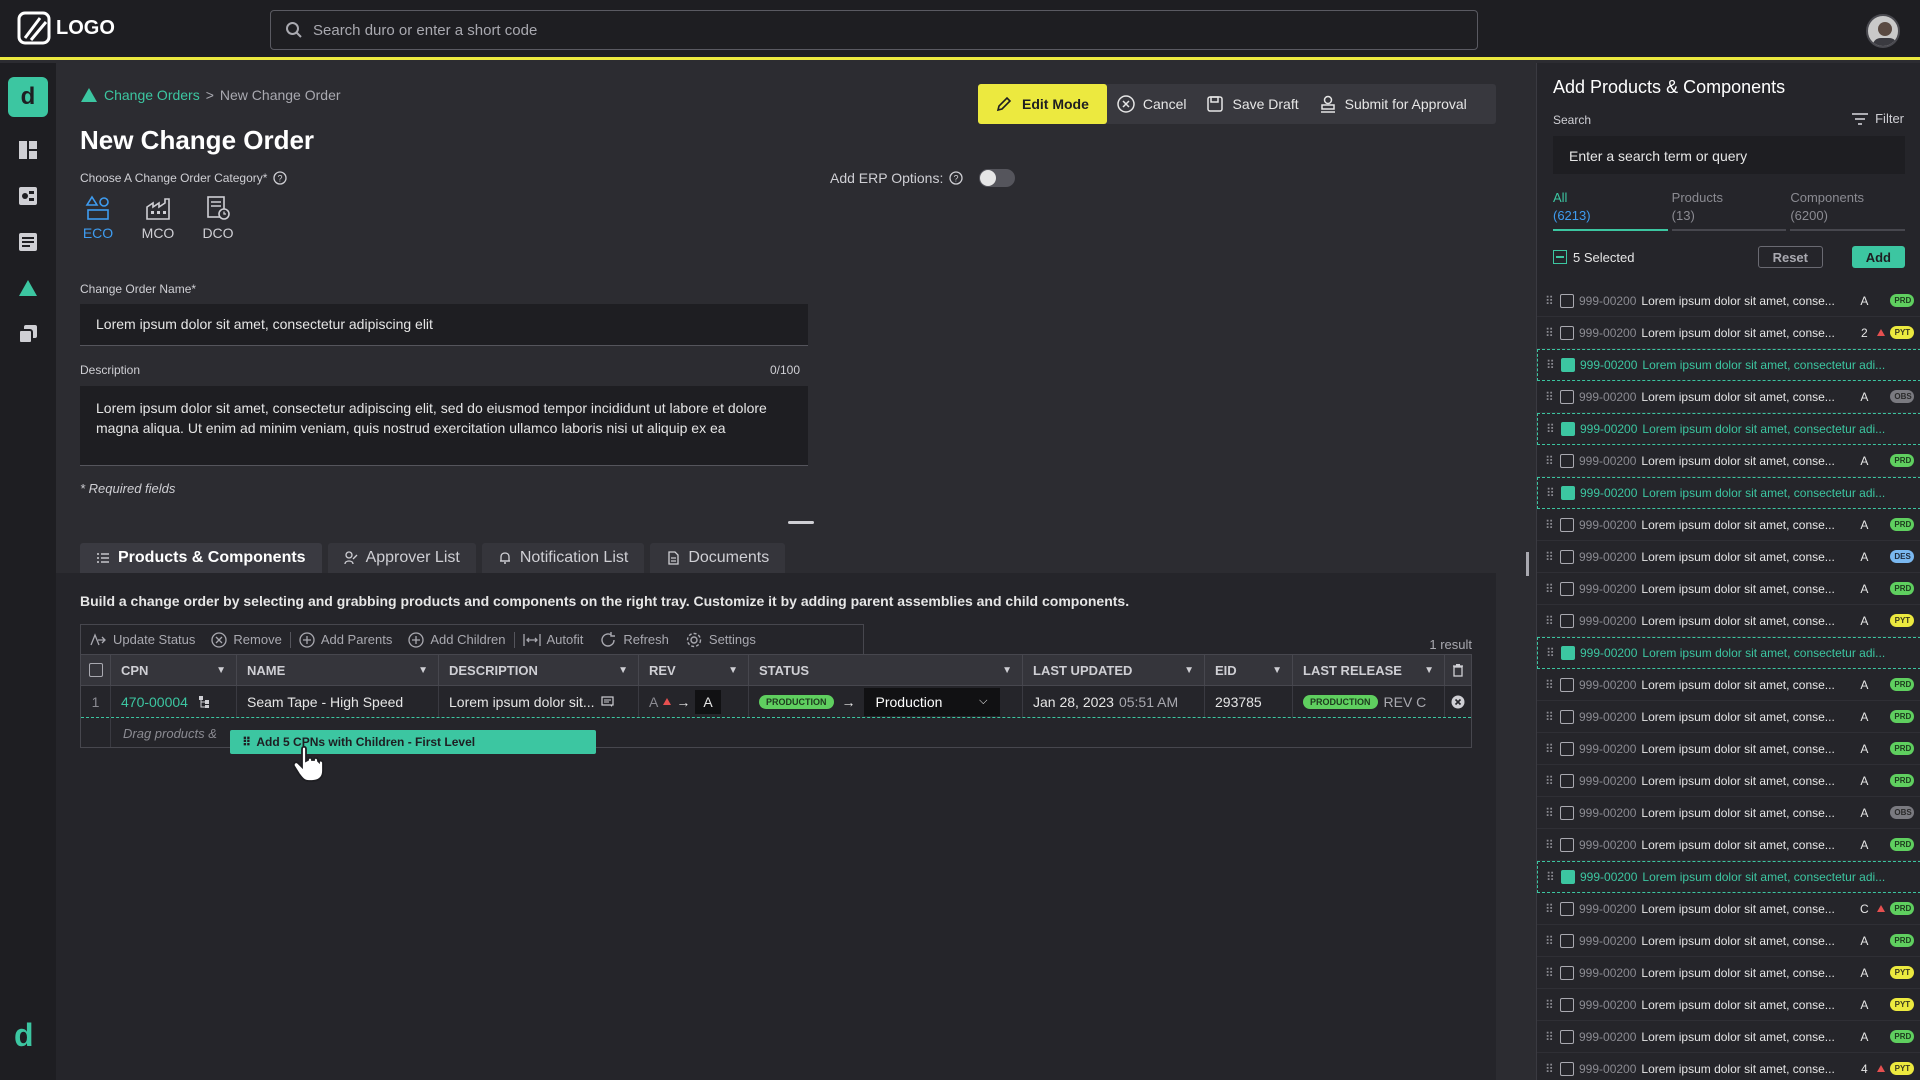 The image size is (1920, 1080). I want to click on bottom-logo: d, so click(24, 1035).